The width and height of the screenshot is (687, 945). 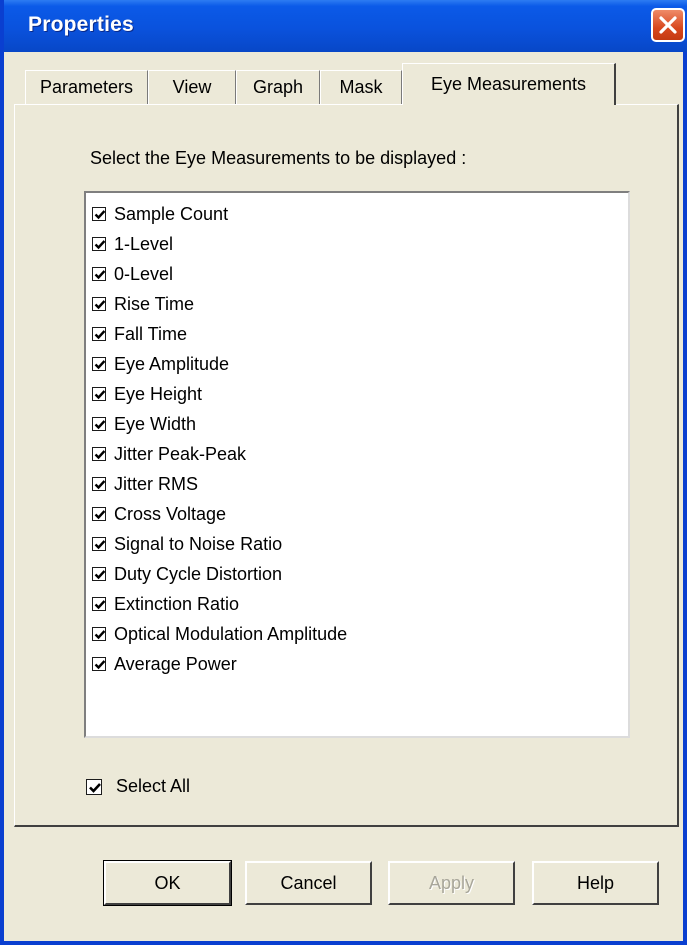 I want to click on list-item-label: Sample Count, so click(x=171, y=213).